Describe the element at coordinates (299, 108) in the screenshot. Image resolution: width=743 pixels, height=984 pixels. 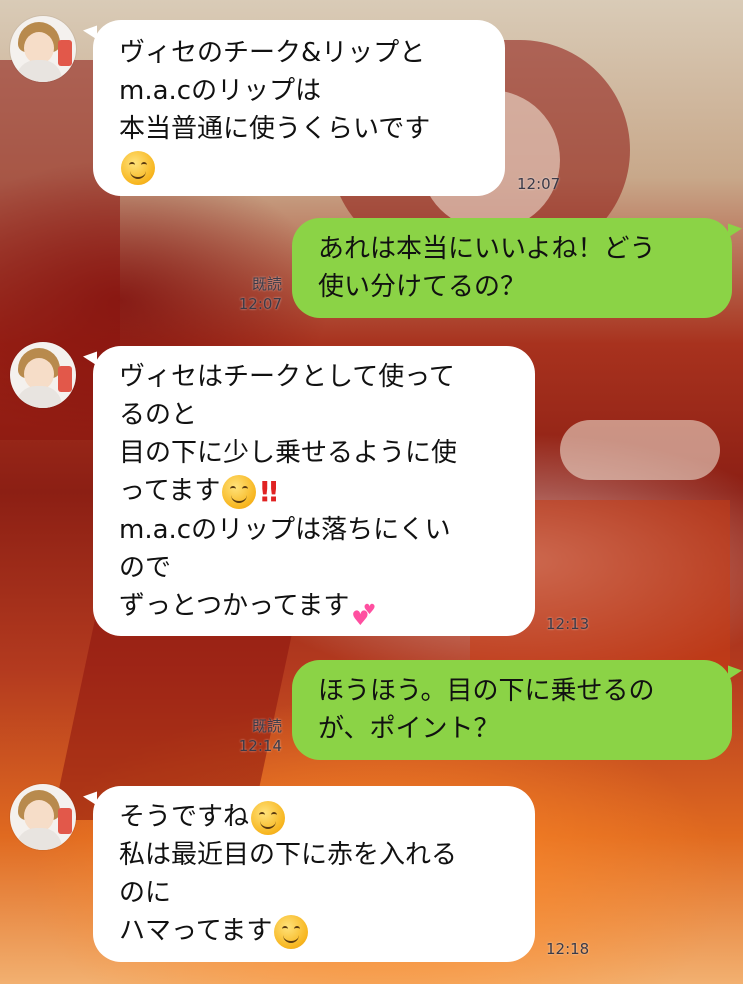
I see `incoming-message-bubble: ヴィセのチーク&リップと m.a.cのリップは 本当普通に使うくらいです` at that location.